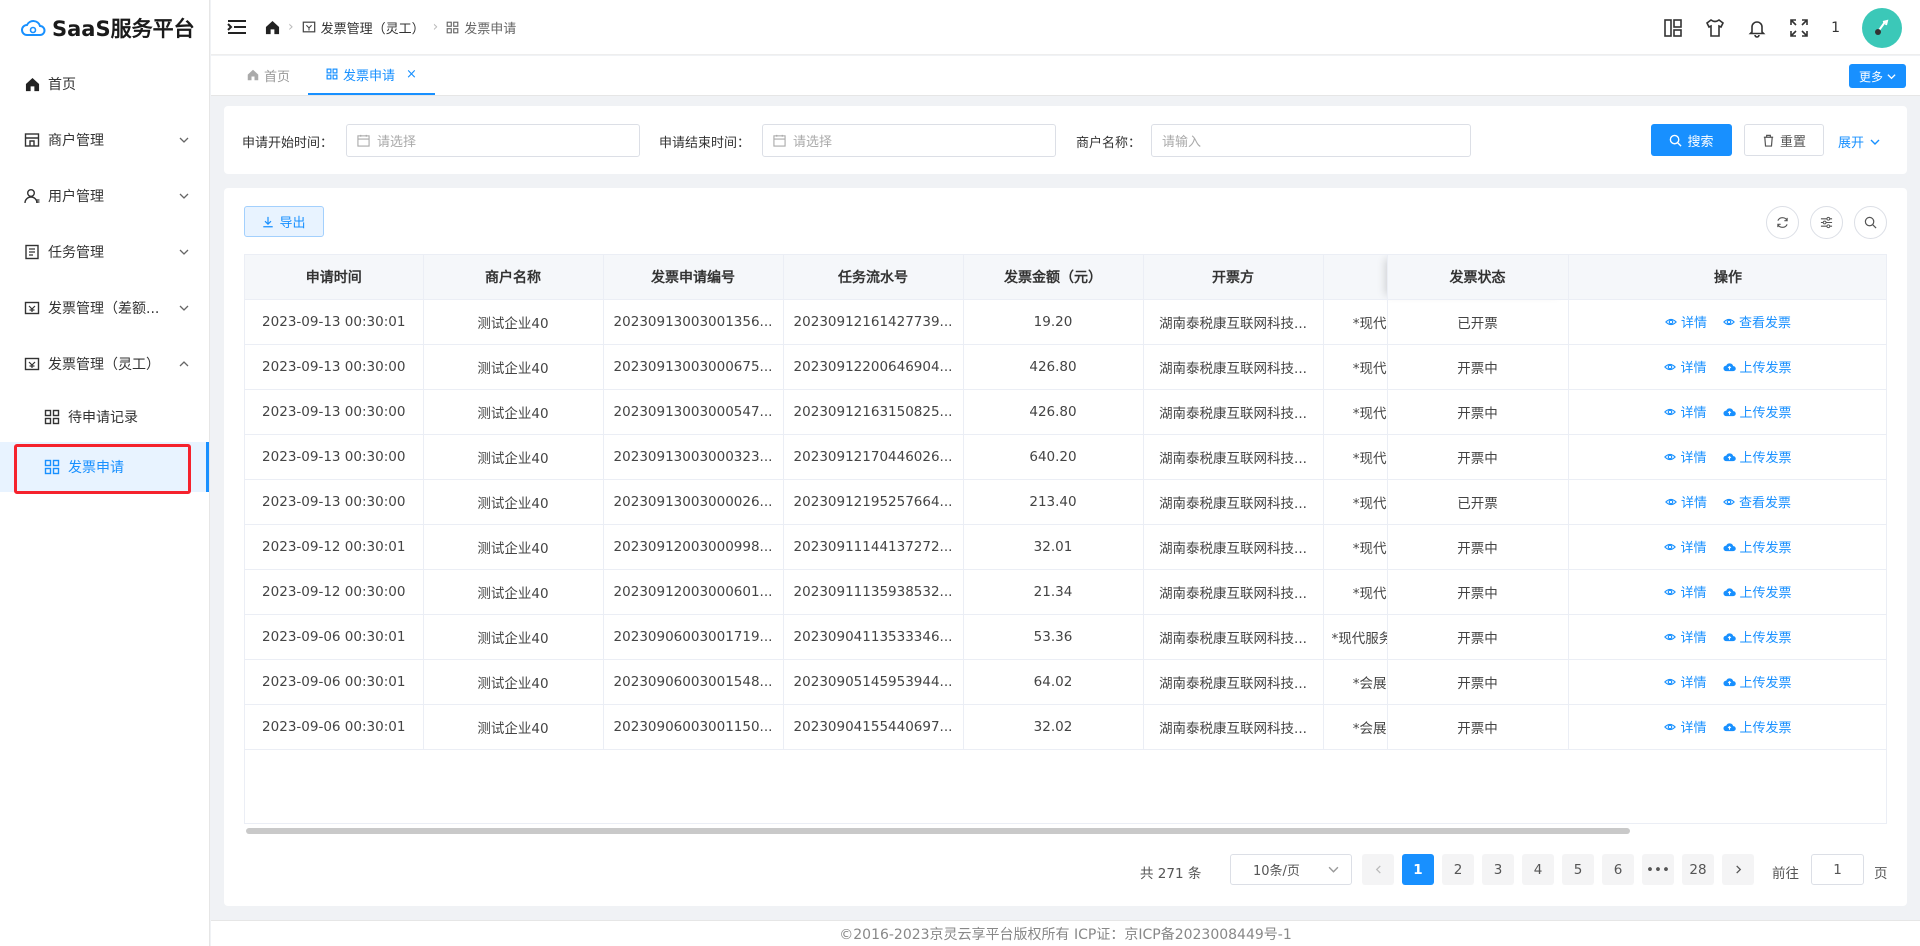 The width and height of the screenshot is (1920, 946). Describe the element at coordinates (1826, 222) in the screenshot. I see `column-settings-icon` at that location.